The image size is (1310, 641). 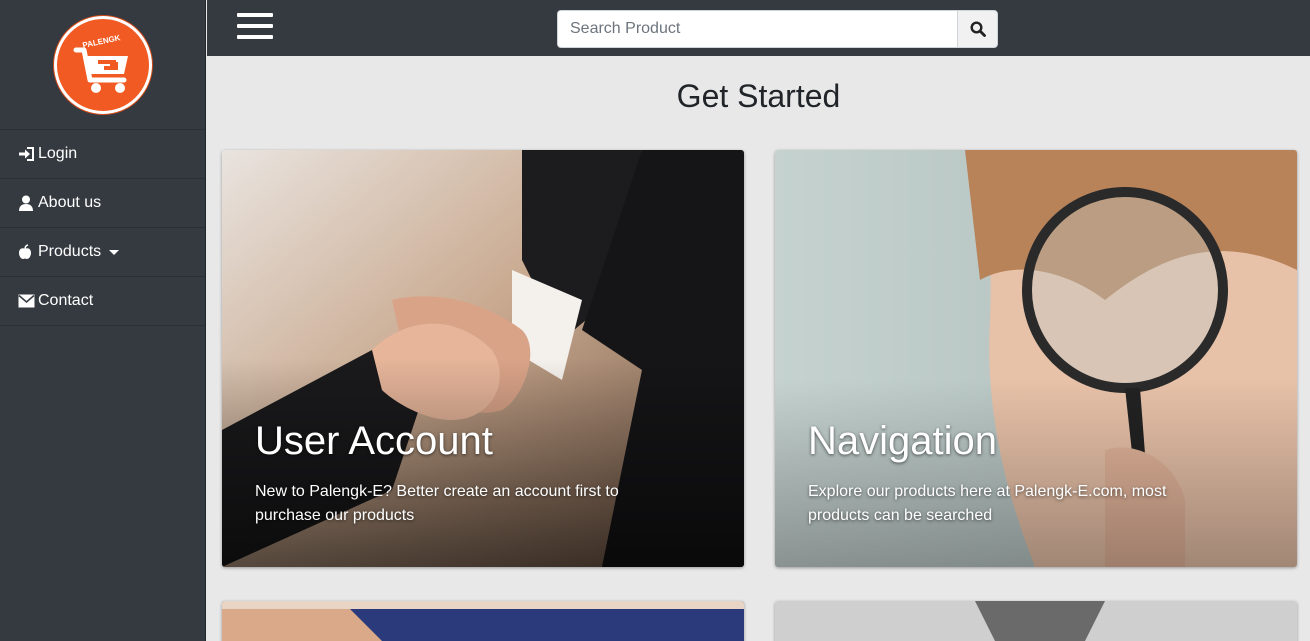 I want to click on search-input, so click(x=757, y=29).